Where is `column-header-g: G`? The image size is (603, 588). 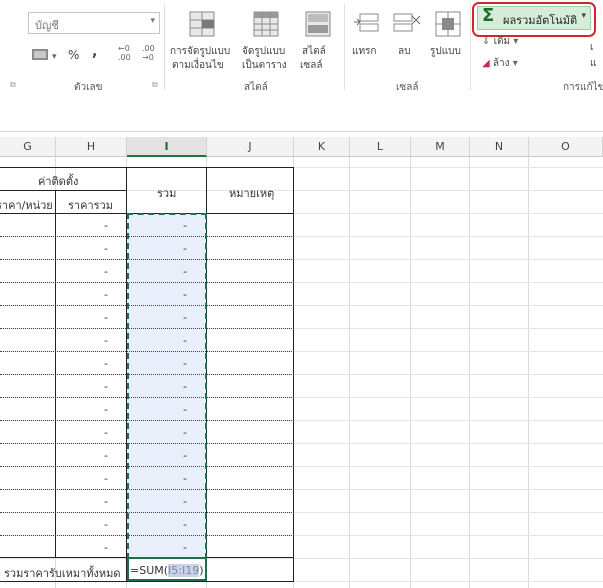
column-header-g: G is located at coordinates (28, 147).